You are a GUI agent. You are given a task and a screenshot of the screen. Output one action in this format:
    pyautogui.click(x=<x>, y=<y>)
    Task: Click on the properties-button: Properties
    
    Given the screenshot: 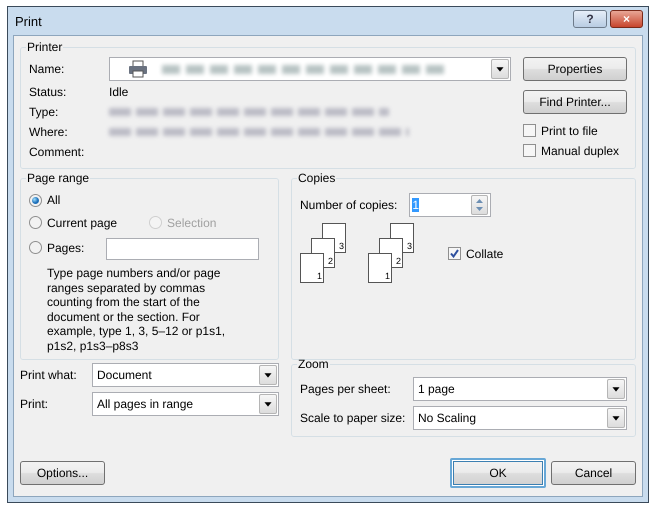 What is the action you would take?
    pyautogui.click(x=575, y=69)
    